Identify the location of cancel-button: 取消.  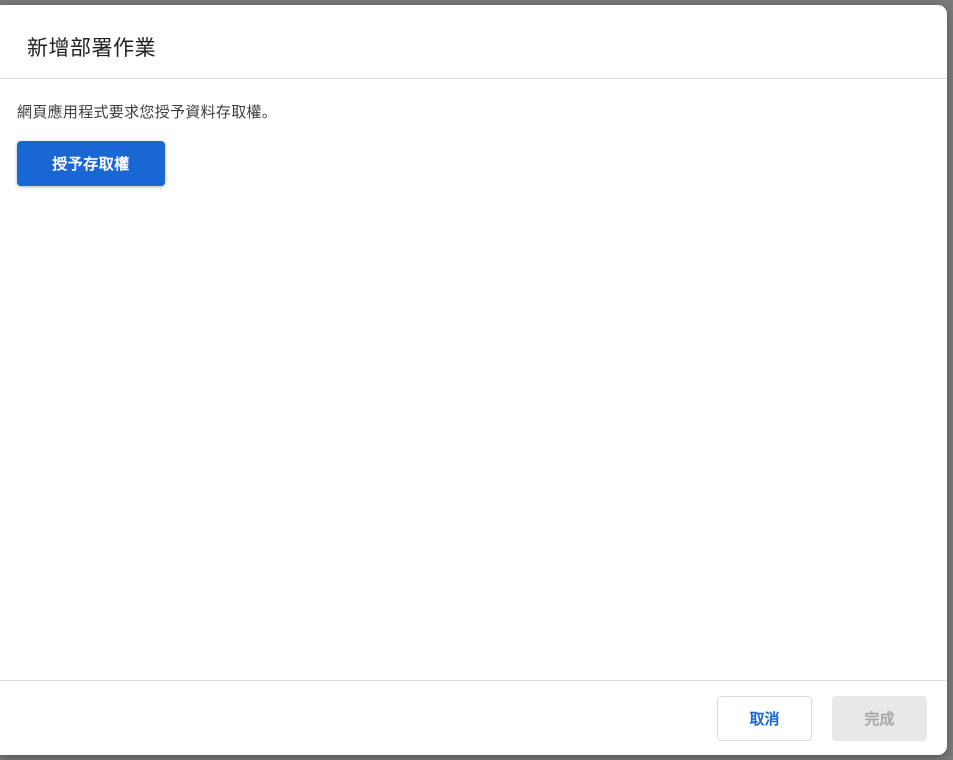
(764, 718).